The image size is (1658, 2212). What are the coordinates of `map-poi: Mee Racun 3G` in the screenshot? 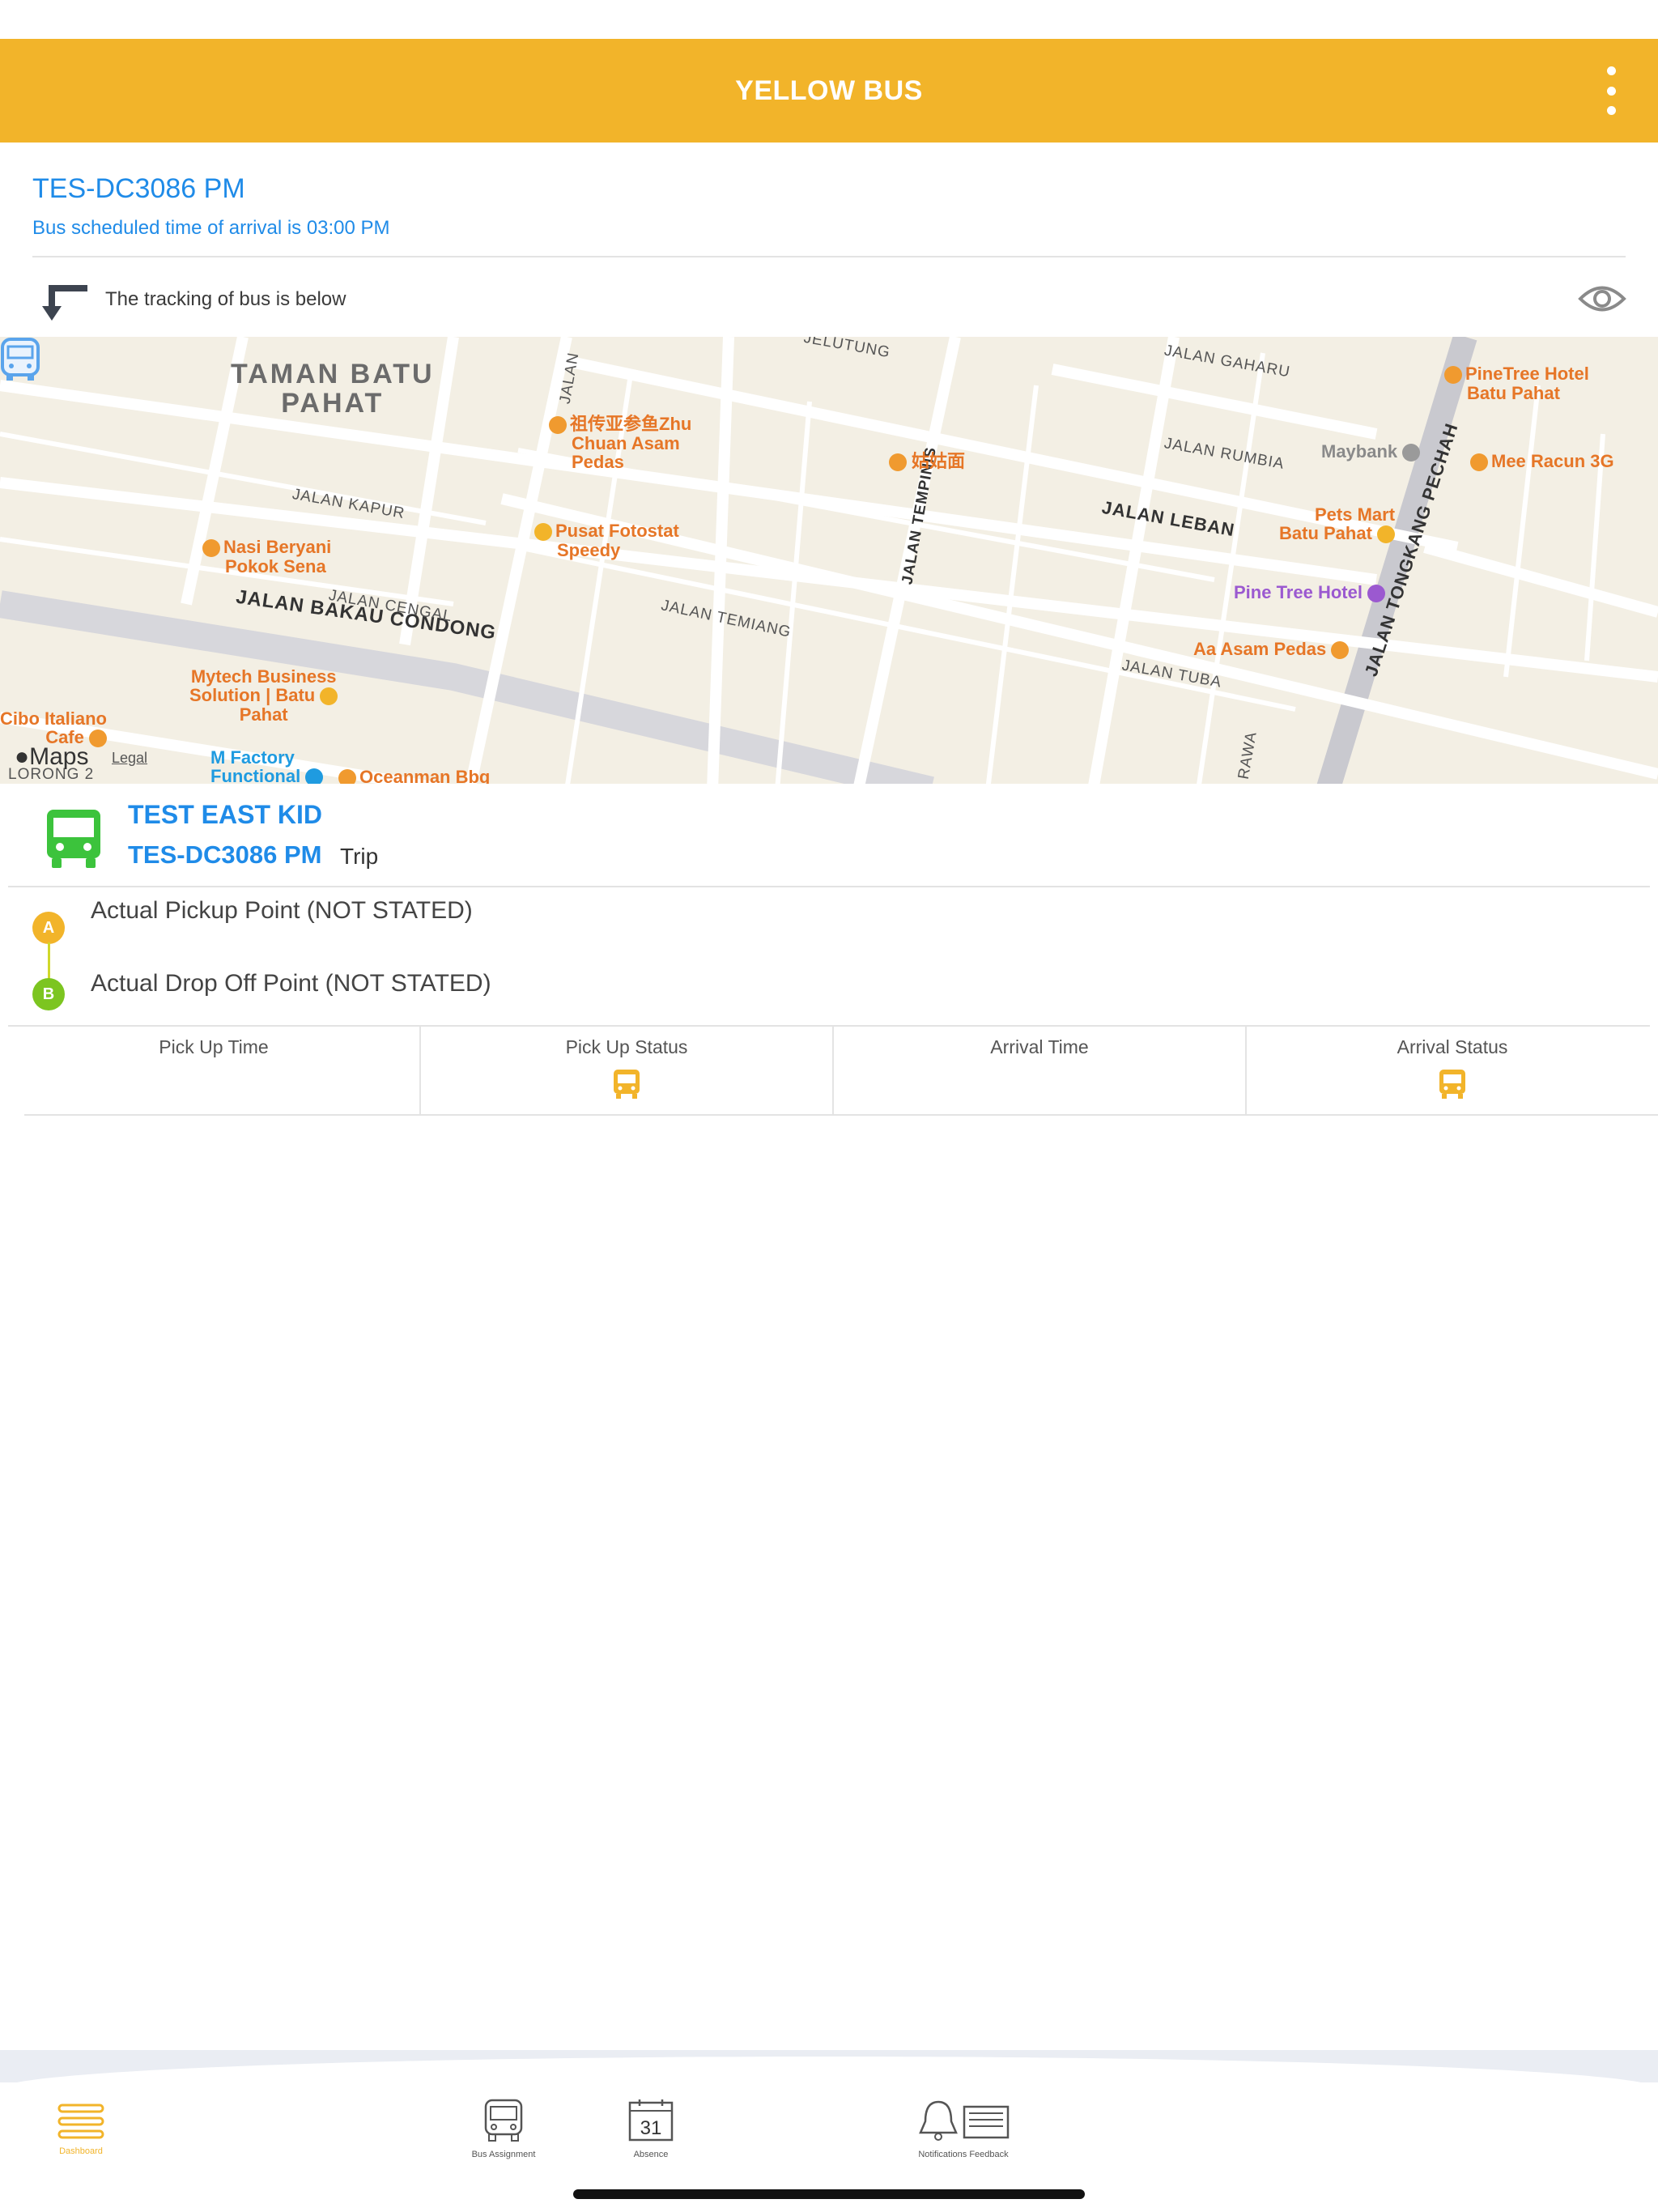 It's located at (1542, 462).